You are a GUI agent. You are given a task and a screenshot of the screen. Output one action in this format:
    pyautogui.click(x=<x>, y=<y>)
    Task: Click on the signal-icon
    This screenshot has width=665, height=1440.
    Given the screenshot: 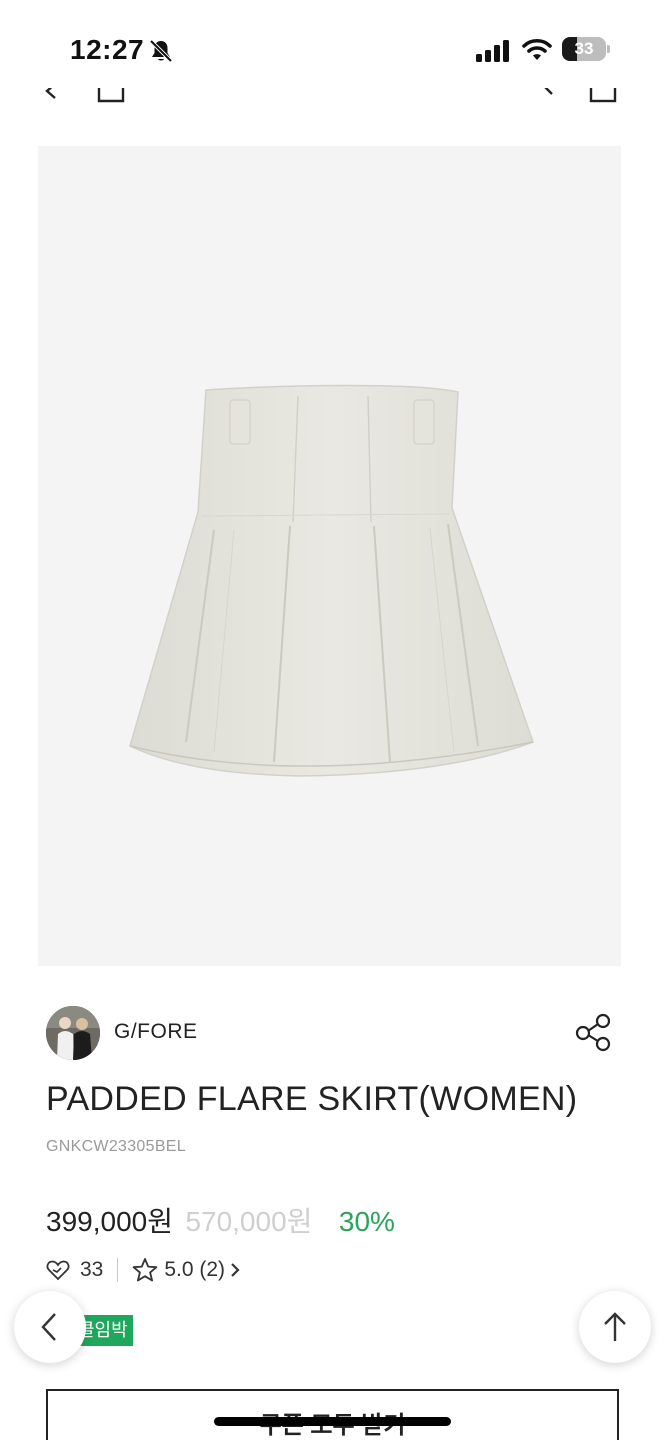 What is the action you would take?
    pyautogui.click(x=492, y=51)
    